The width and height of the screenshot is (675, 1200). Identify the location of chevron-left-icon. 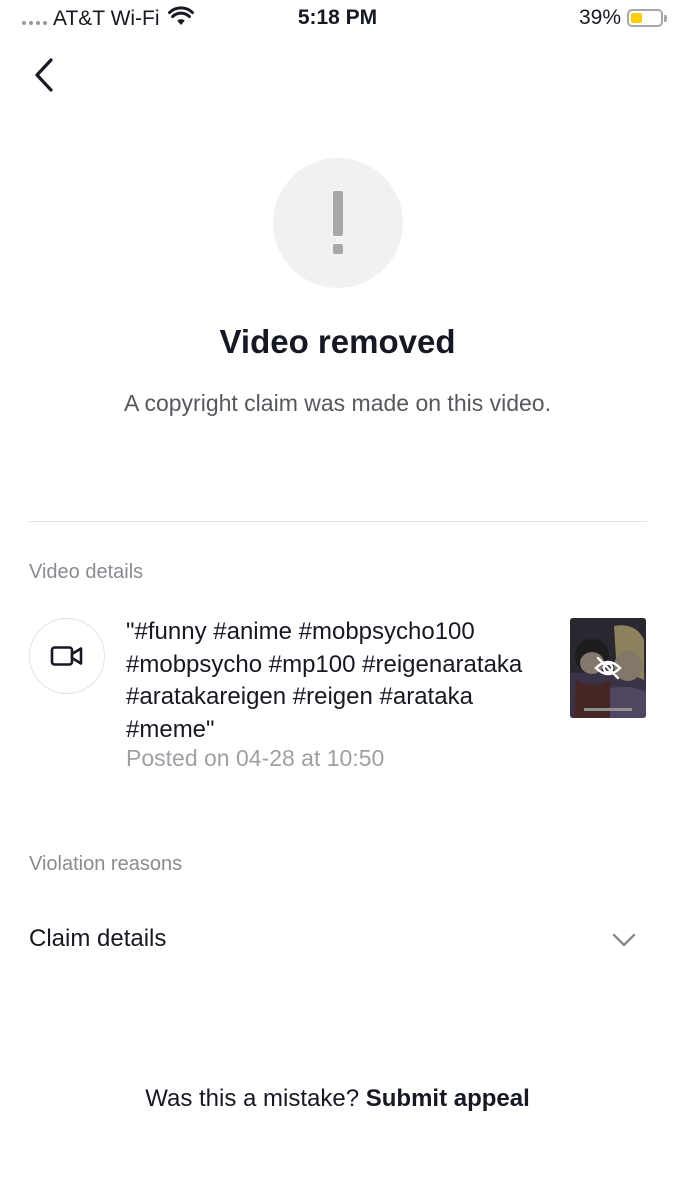
(44, 75).